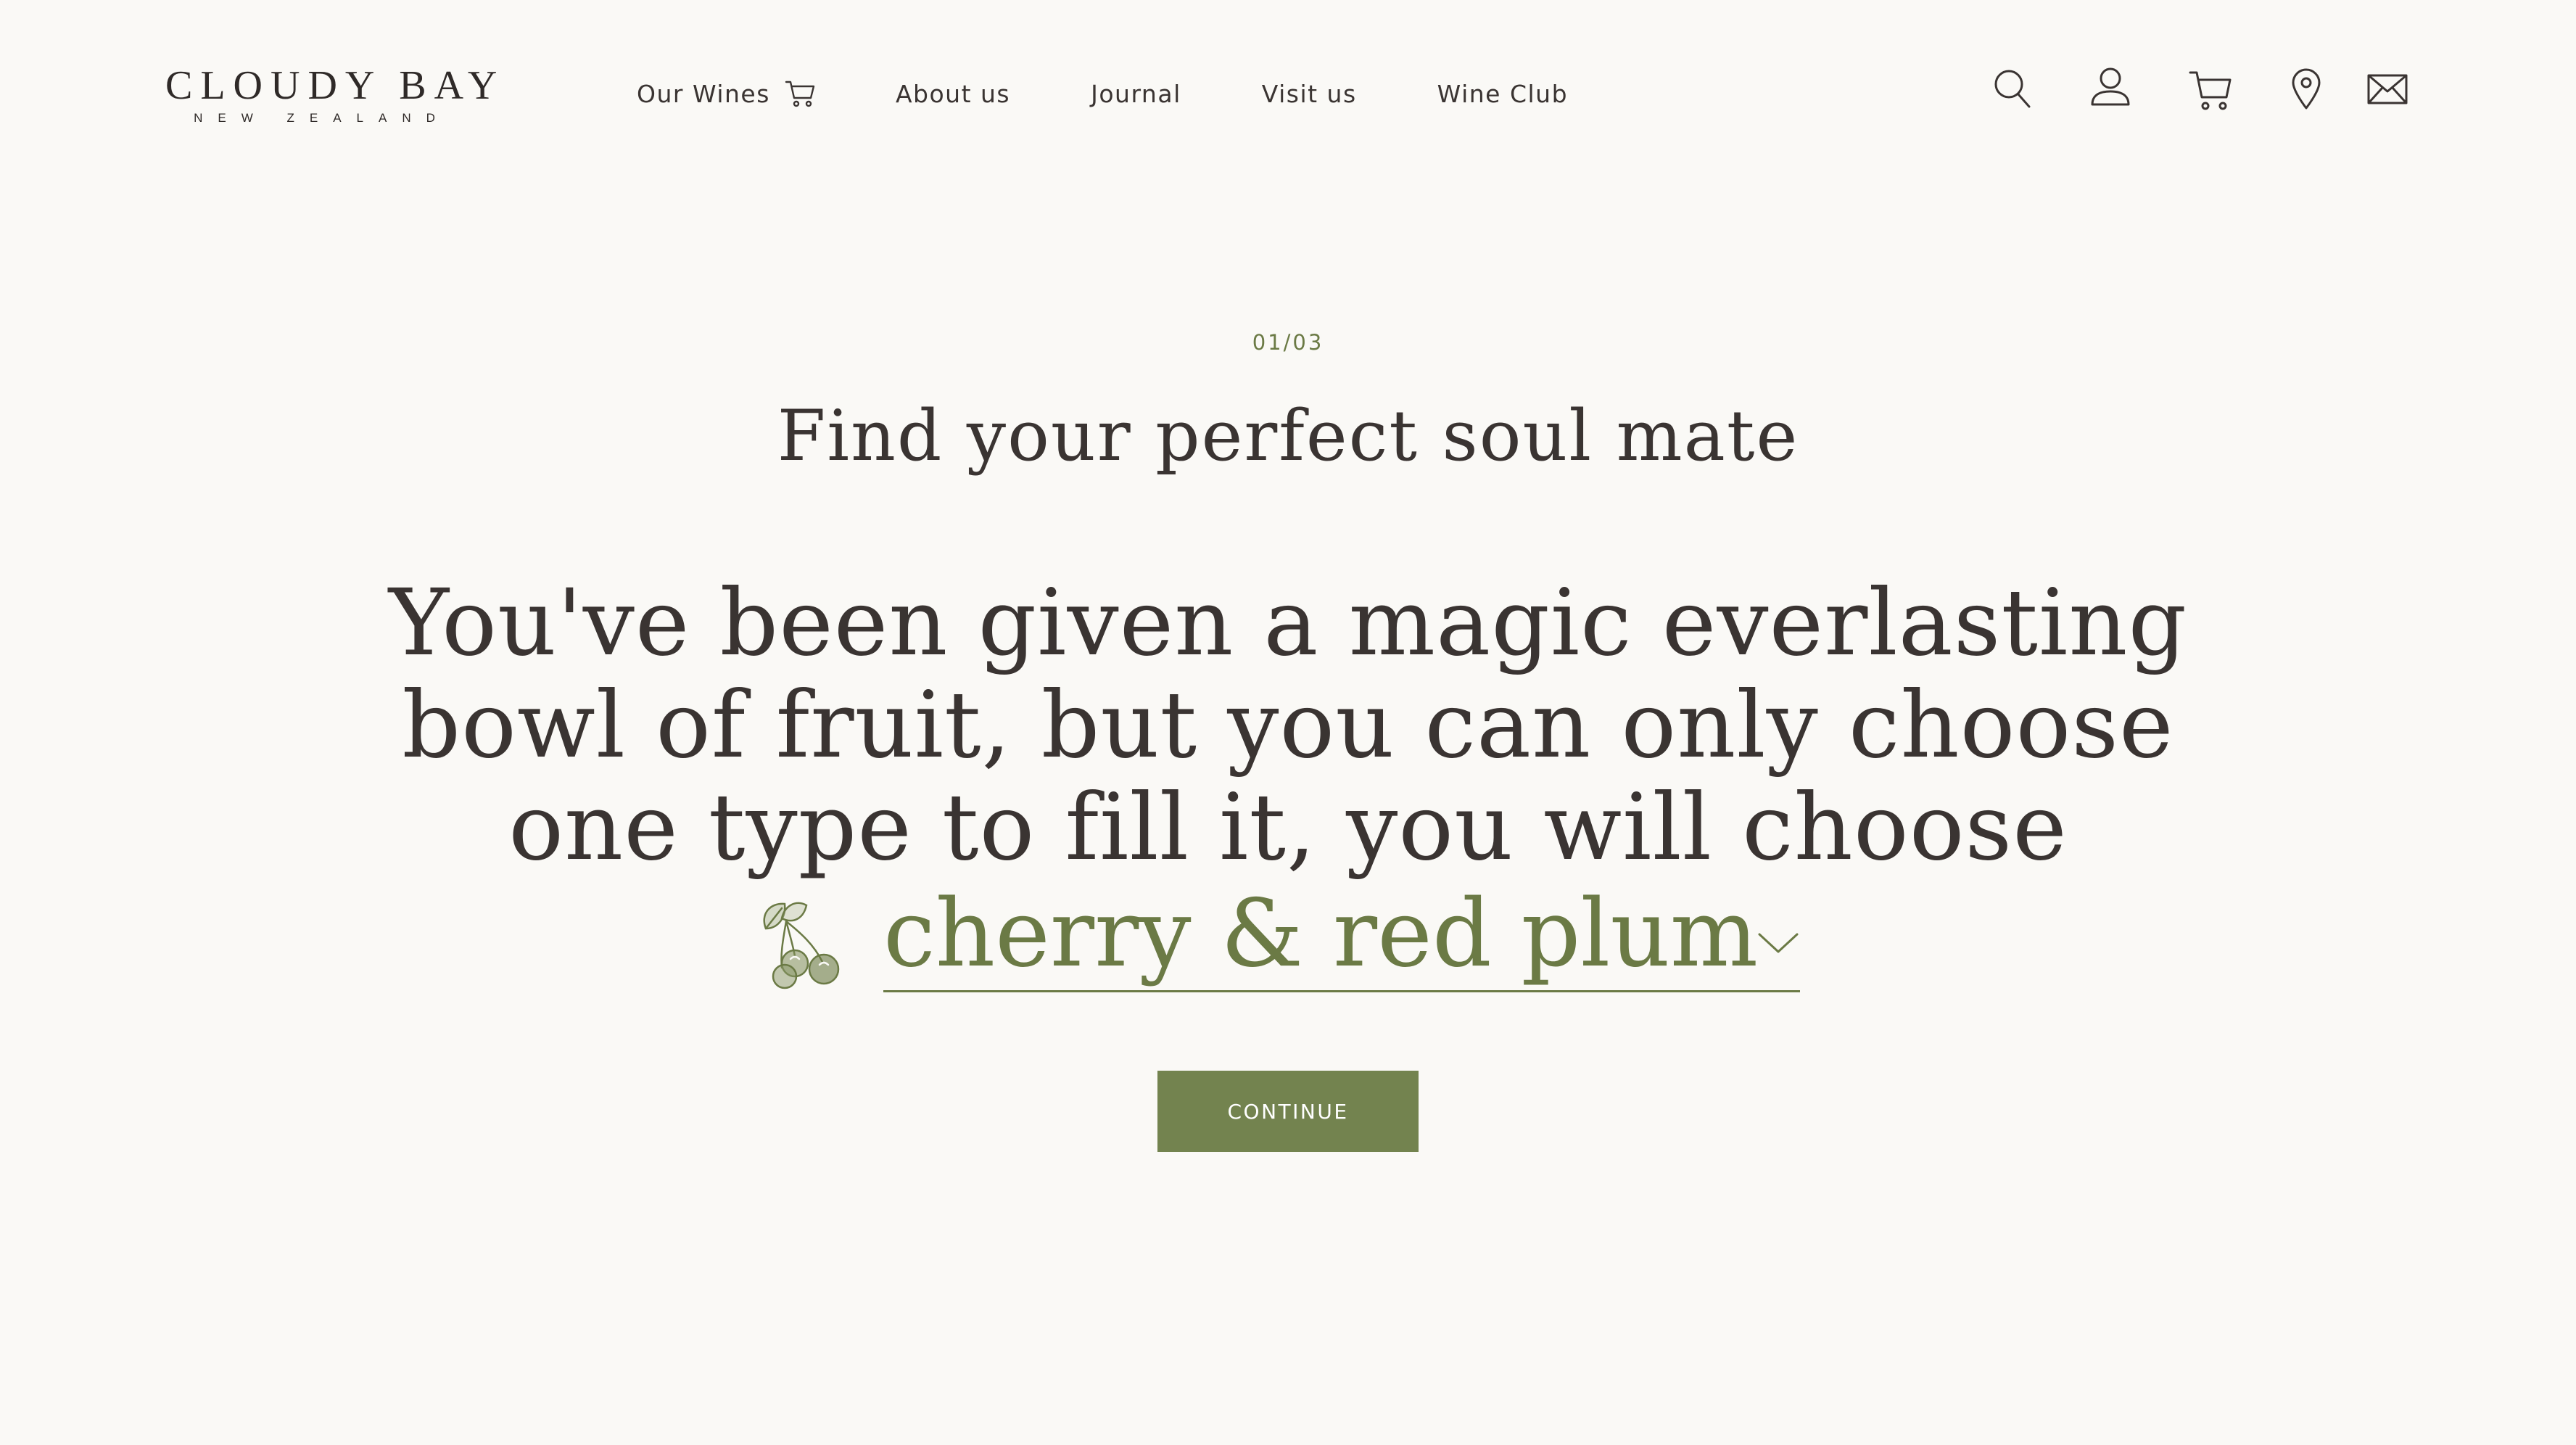 Image resolution: width=2576 pixels, height=1445 pixels. I want to click on search-icon, so click(2012, 89).